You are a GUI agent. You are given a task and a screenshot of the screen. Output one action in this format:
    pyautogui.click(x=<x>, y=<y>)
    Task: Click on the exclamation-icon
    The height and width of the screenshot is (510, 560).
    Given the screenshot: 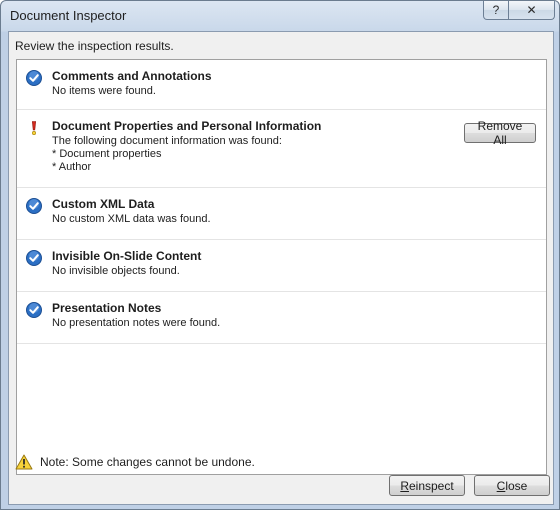 What is the action you would take?
    pyautogui.click(x=34, y=128)
    